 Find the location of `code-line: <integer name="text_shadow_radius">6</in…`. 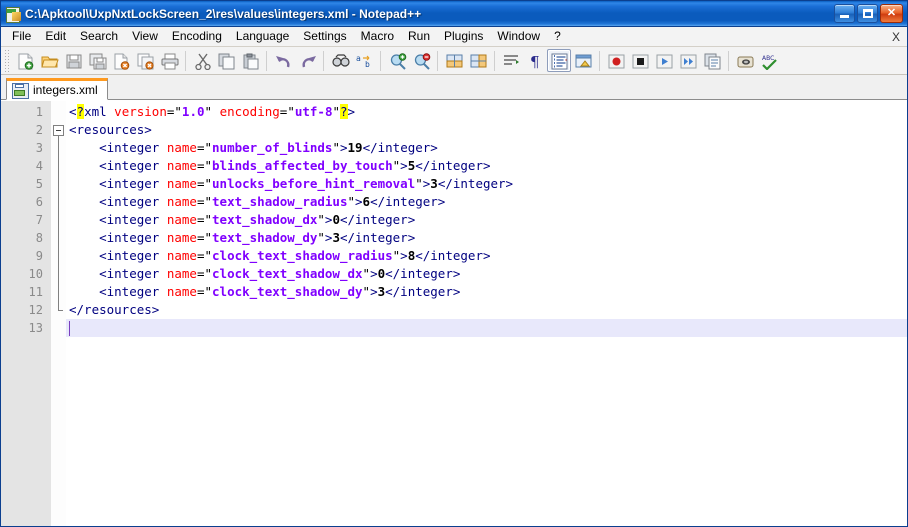

code-line: <integer name="text_shadow_radius">6</in… is located at coordinates (486, 202).